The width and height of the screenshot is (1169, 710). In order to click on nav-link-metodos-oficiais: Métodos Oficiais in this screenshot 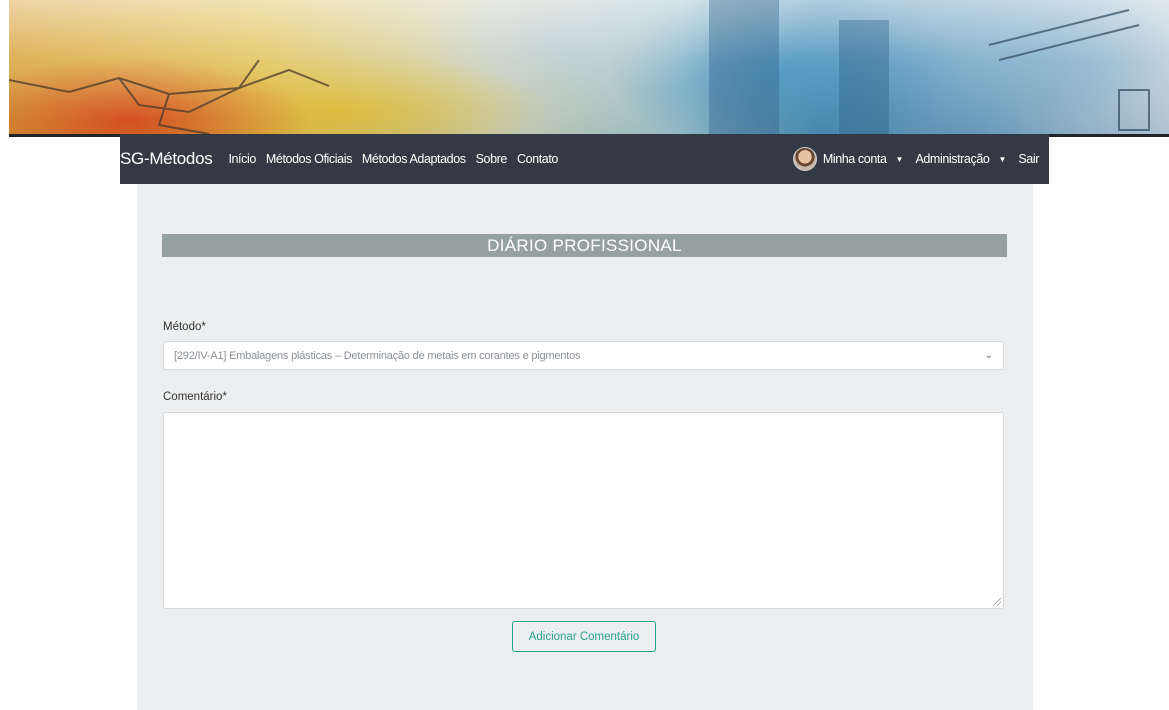, I will do `click(309, 159)`.